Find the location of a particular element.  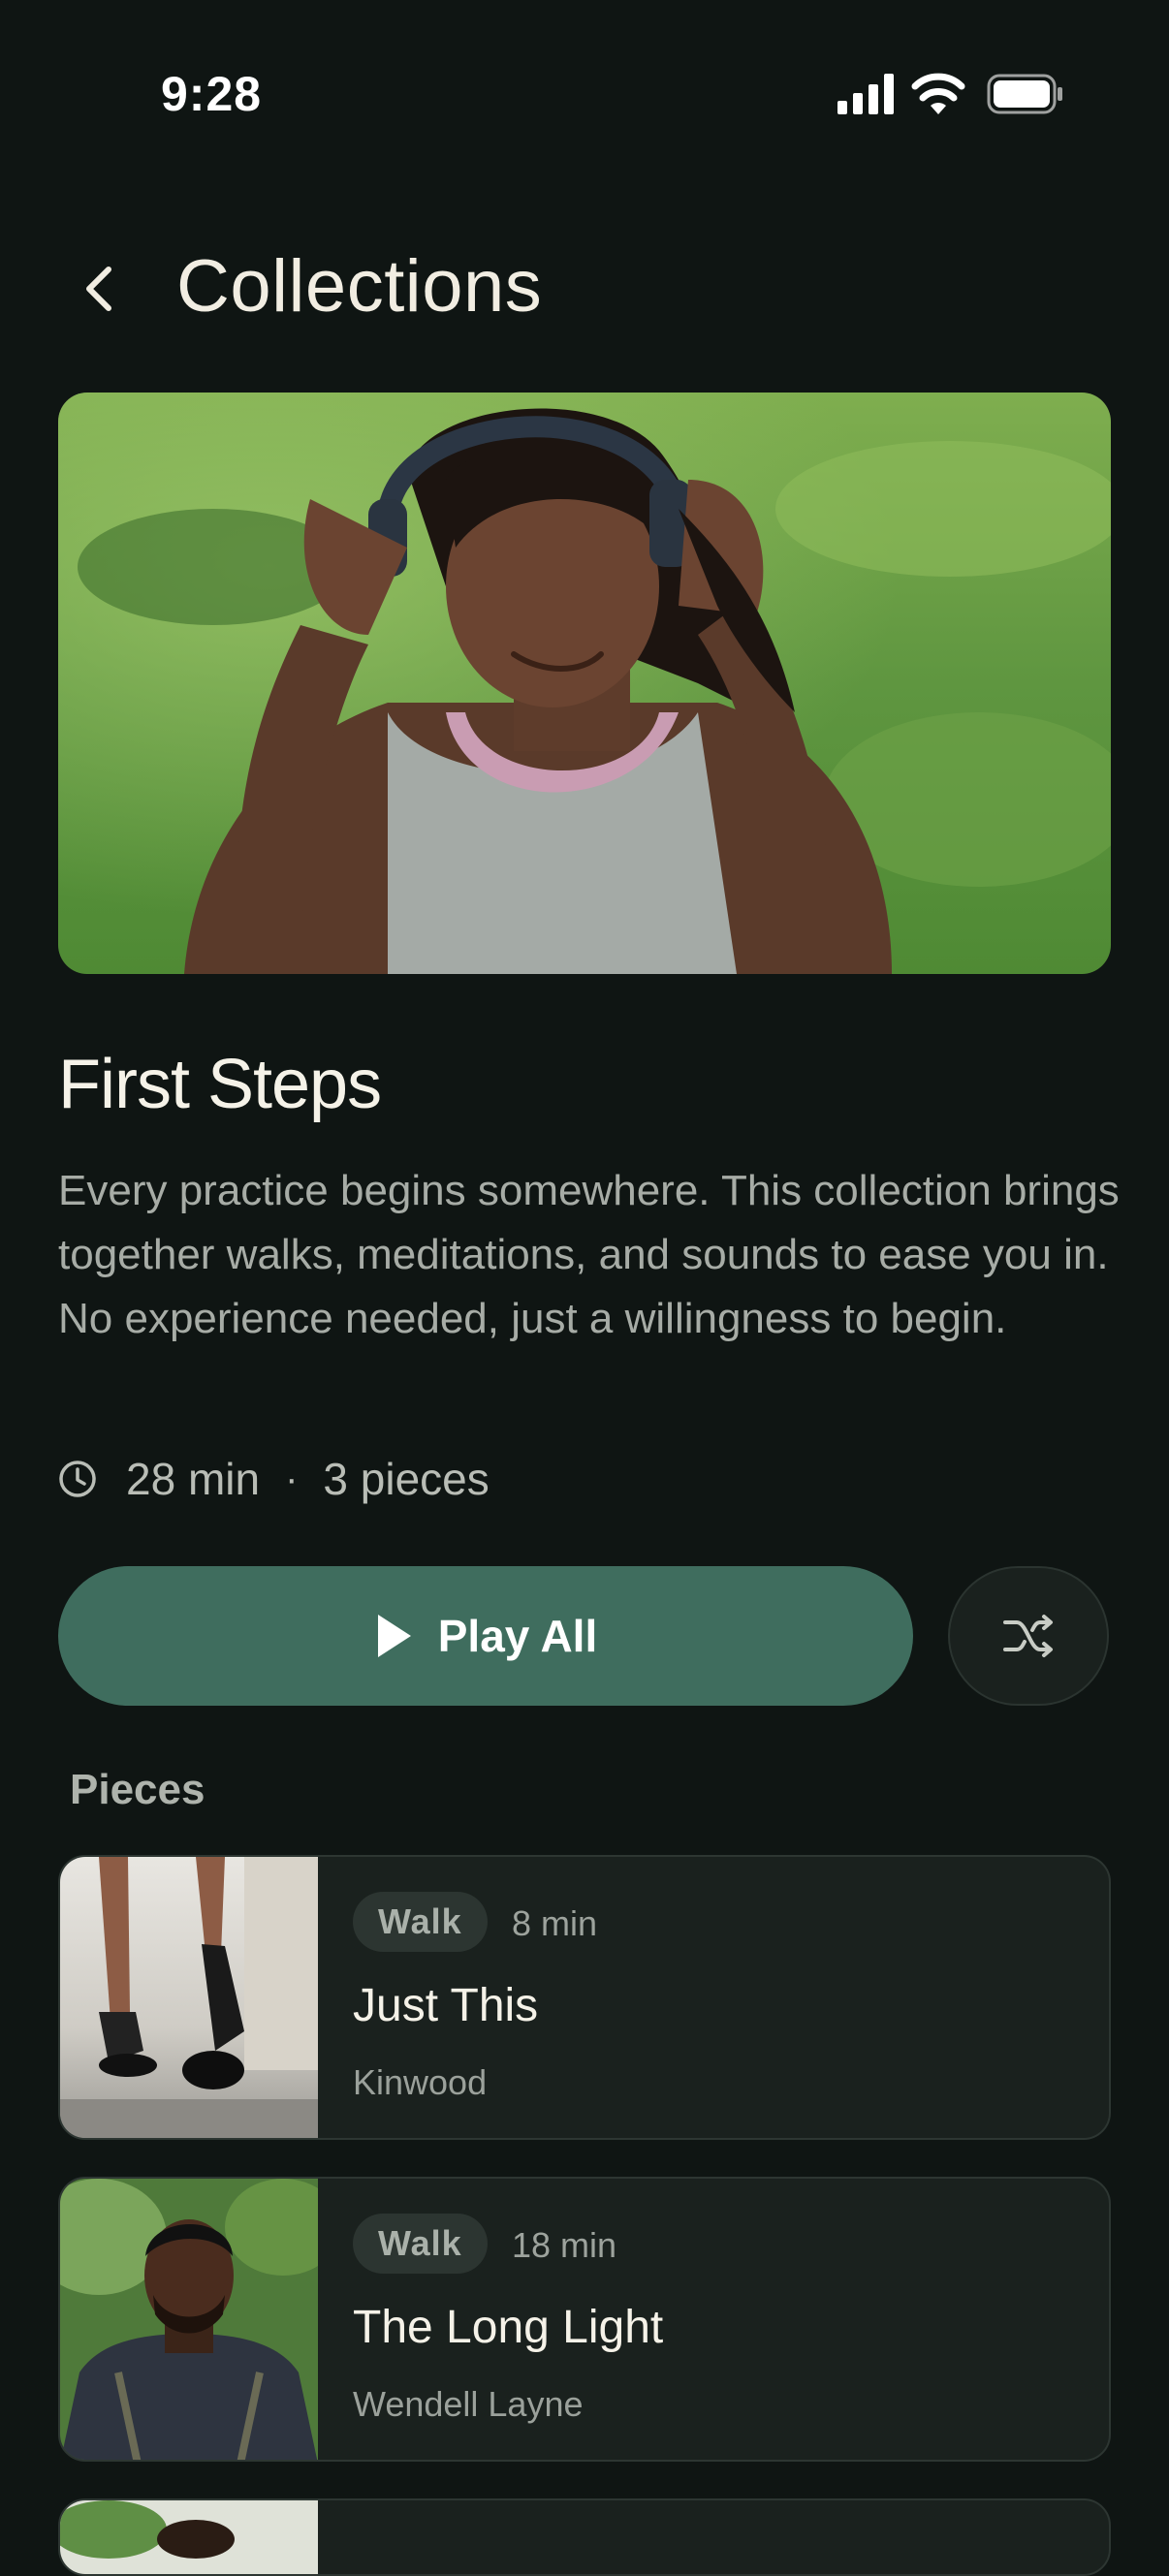

status-time: 9:28 is located at coordinates (212, 94).